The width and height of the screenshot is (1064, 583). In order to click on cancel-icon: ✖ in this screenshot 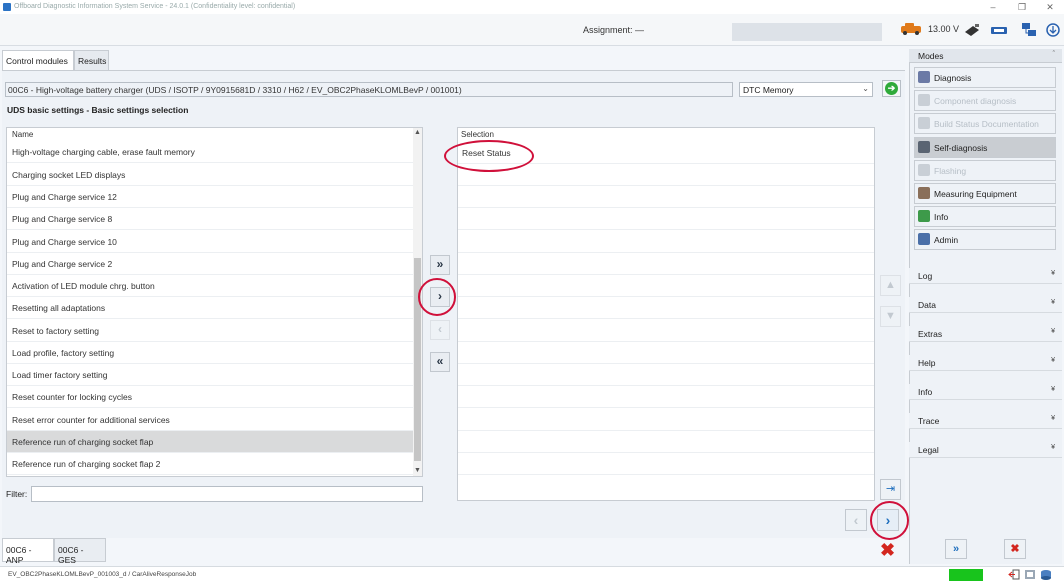, I will do `click(887, 550)`.